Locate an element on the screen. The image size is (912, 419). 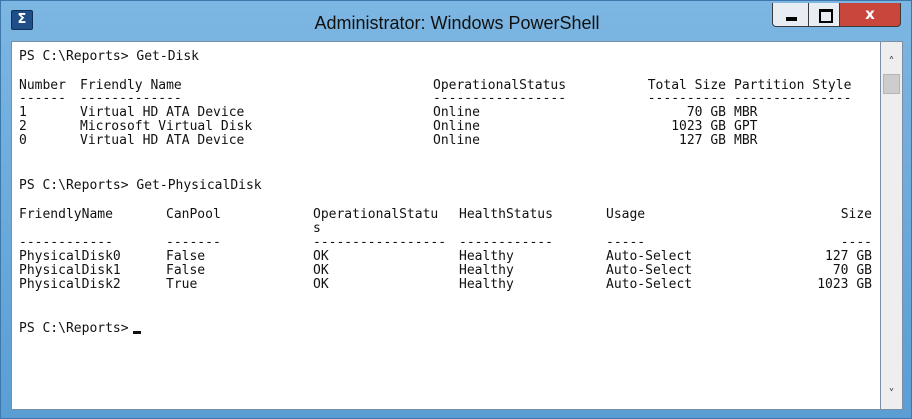
physical-disk-size: 70 GB is located at coordinates (852, 270).